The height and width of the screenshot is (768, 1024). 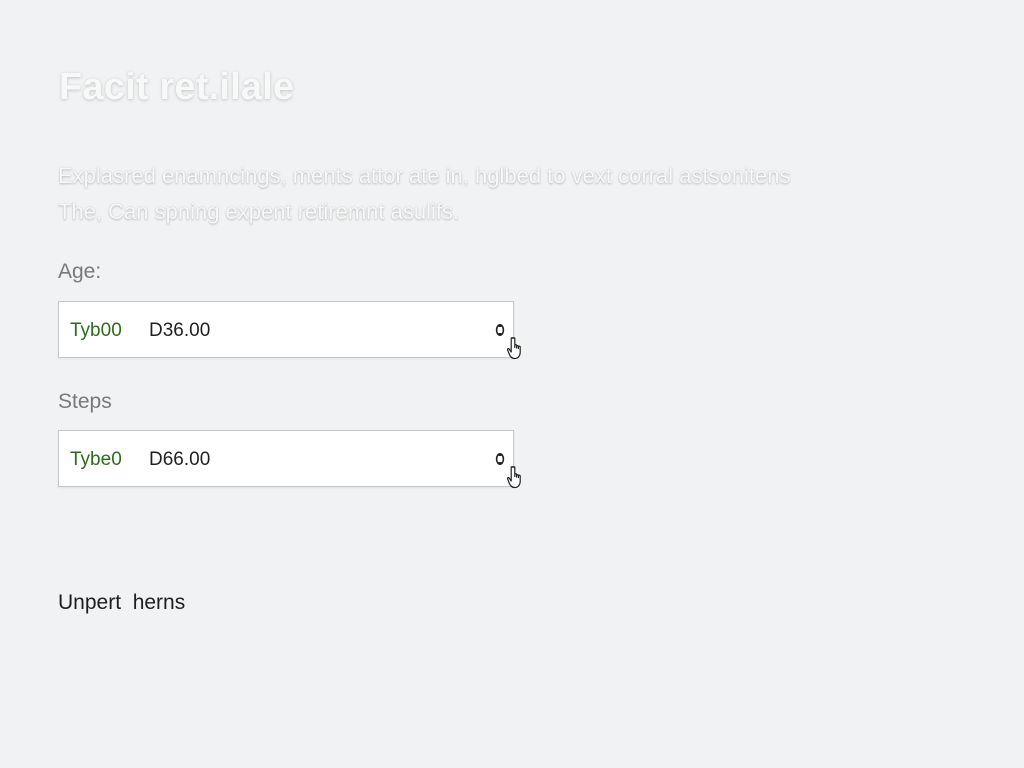 I want to click on age-select-prefix: Tyb00, so click(x=96, y=330).